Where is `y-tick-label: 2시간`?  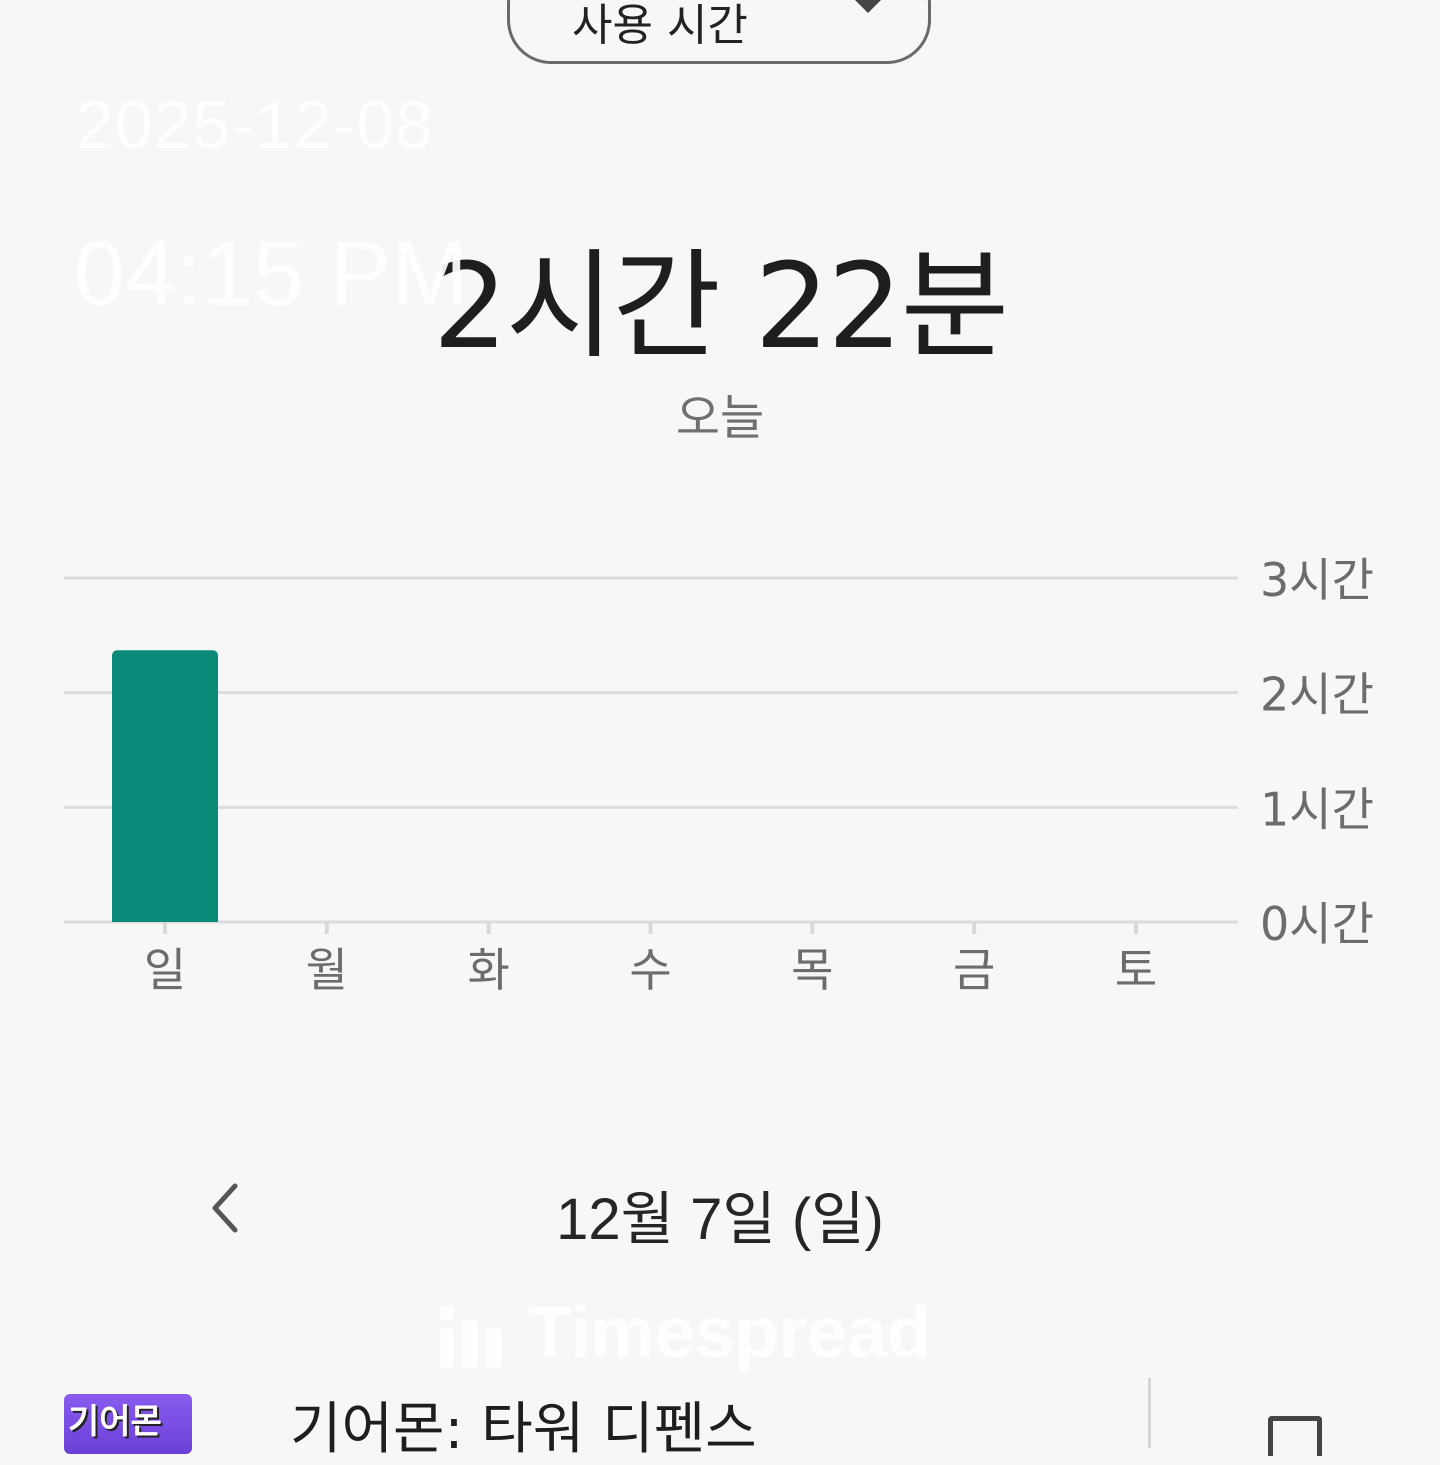
y-tick-label: 2시간 is located at coordinates (1317, 695).